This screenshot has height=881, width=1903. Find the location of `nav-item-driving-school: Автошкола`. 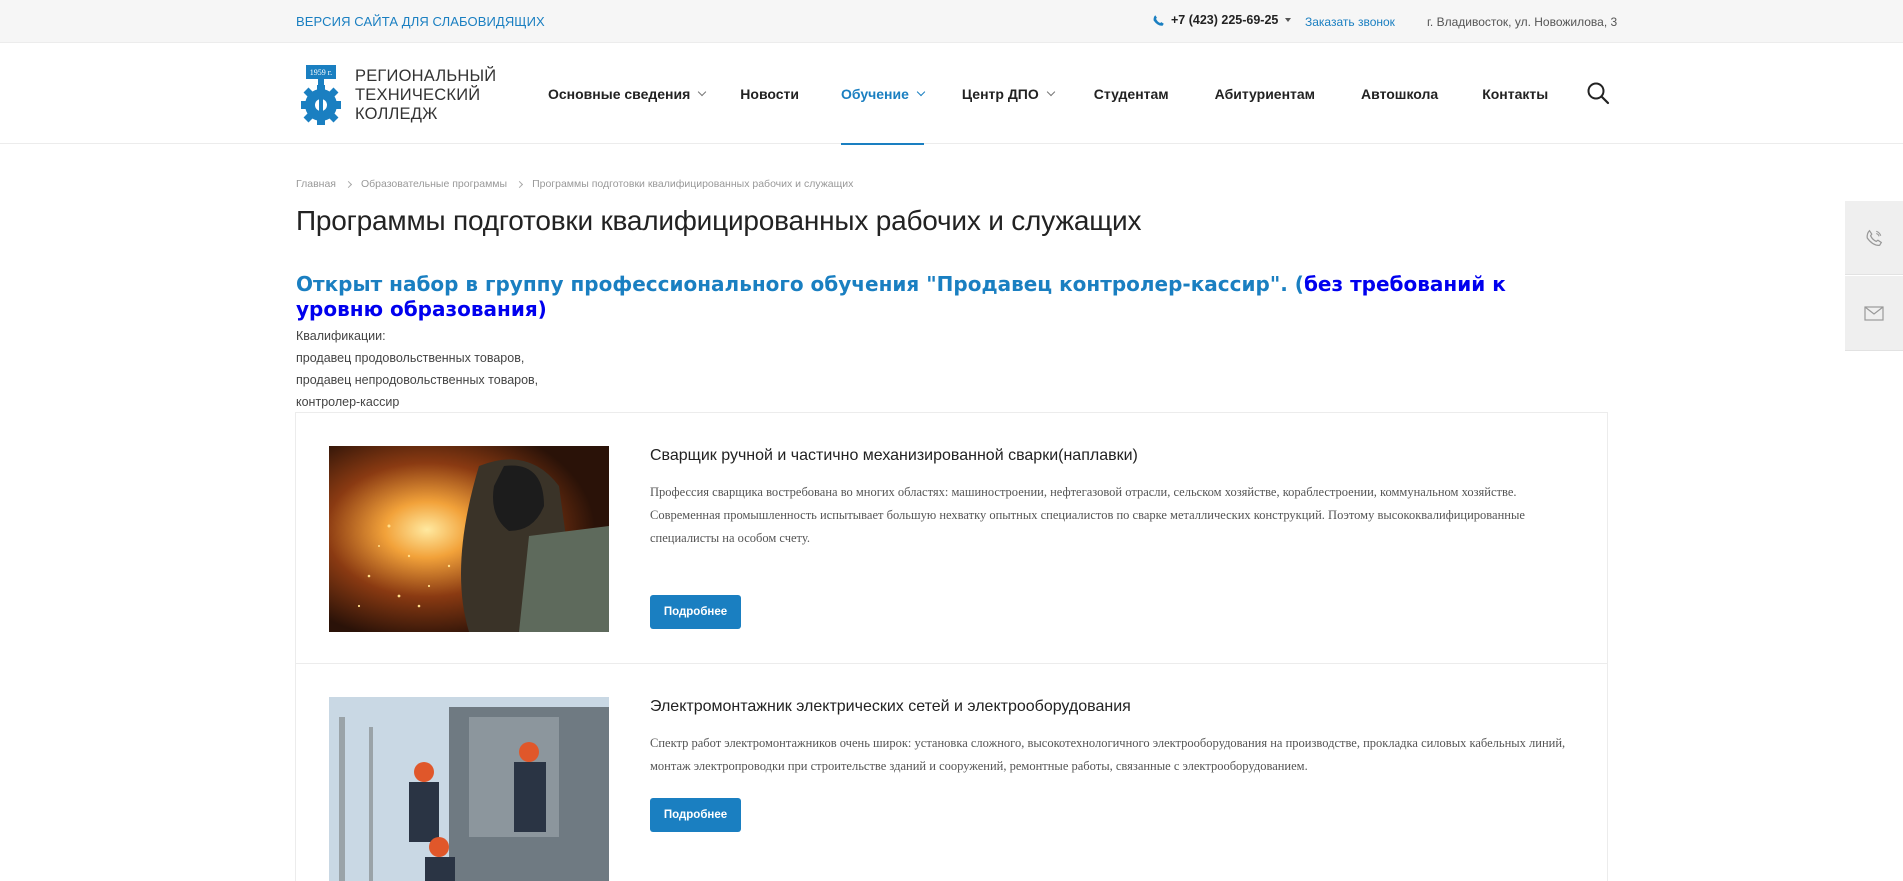

nav-item-driving-school: Автошкола is located at coordinates (1399, 93).